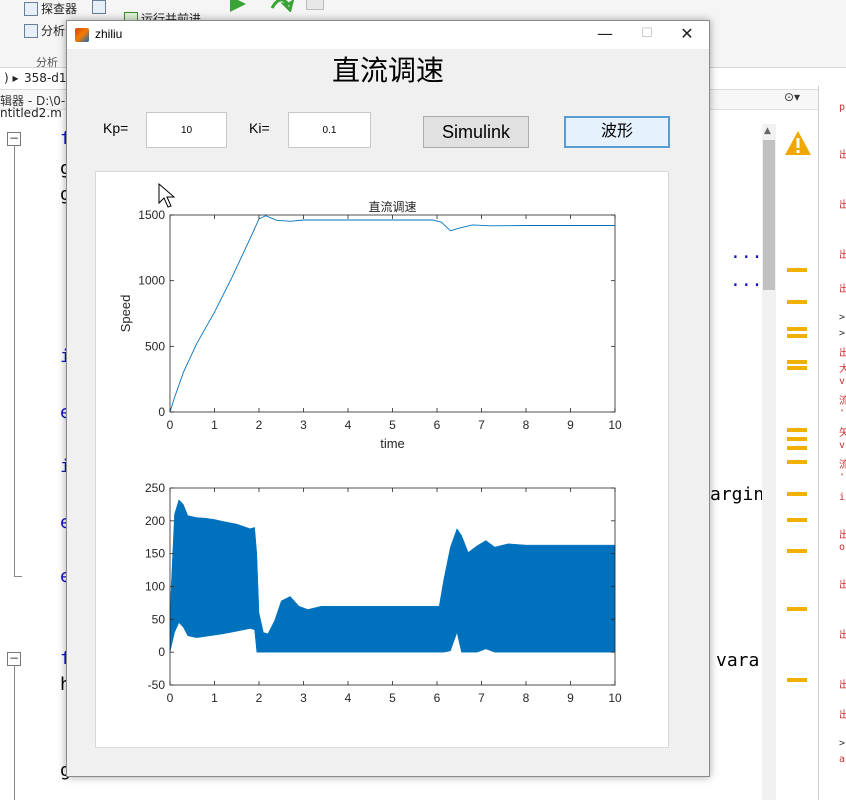  What do you see at coordinates (315, 5) in the screenshot?
I see `stop-button` at bounding box center [315, 5].